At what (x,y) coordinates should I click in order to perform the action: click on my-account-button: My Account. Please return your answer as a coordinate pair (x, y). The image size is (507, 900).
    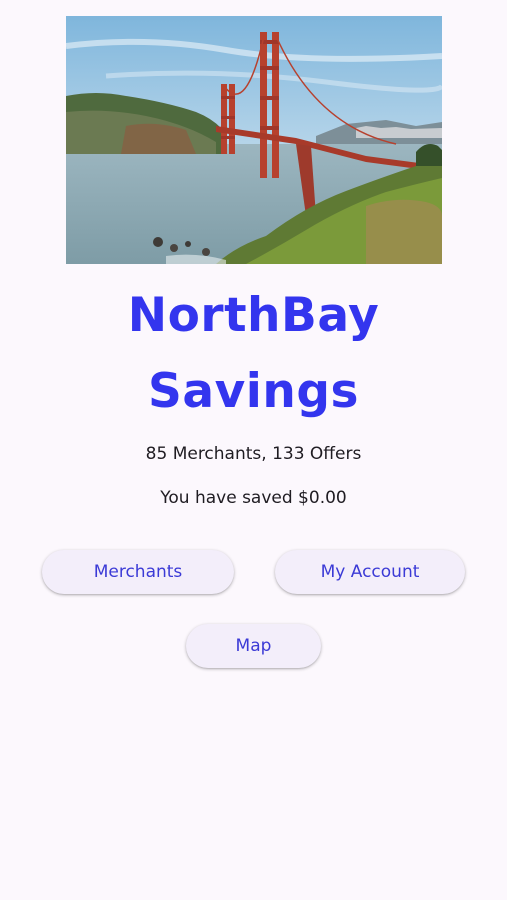
    Looking at the image, I should click on (370, 572).